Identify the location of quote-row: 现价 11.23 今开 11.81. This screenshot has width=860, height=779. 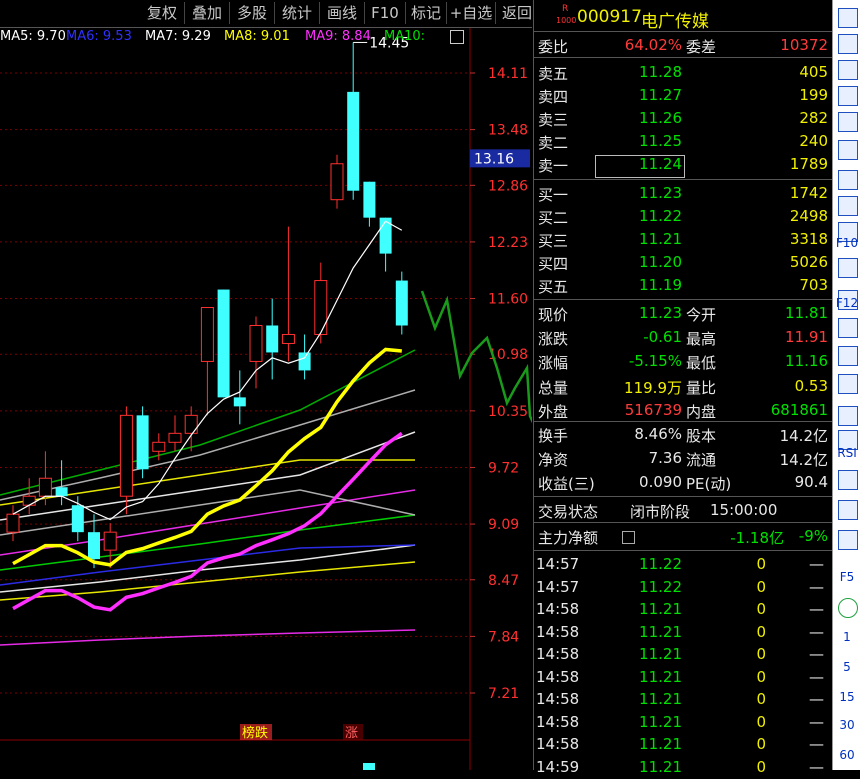
(683, 313).